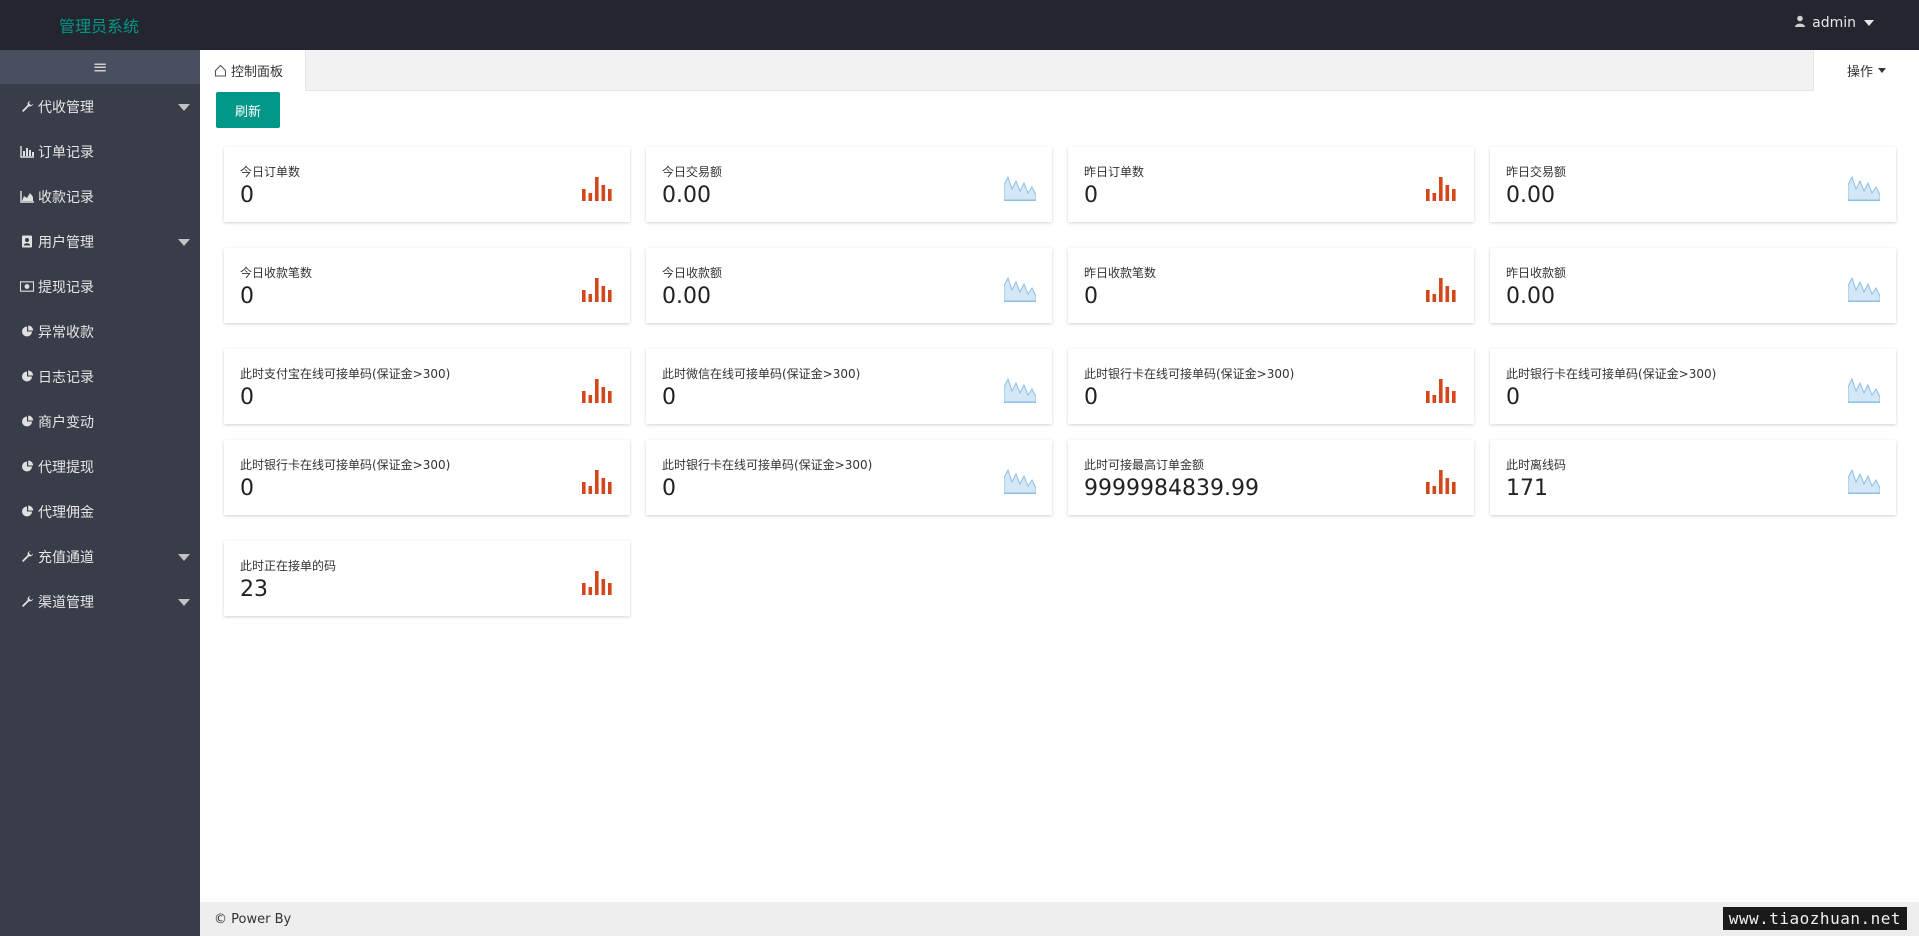 Image resolution: width=1919 pixels, height=936 pixels. I want to click on stat-card: 昨日收款笔数 0, so click(1271, 285).